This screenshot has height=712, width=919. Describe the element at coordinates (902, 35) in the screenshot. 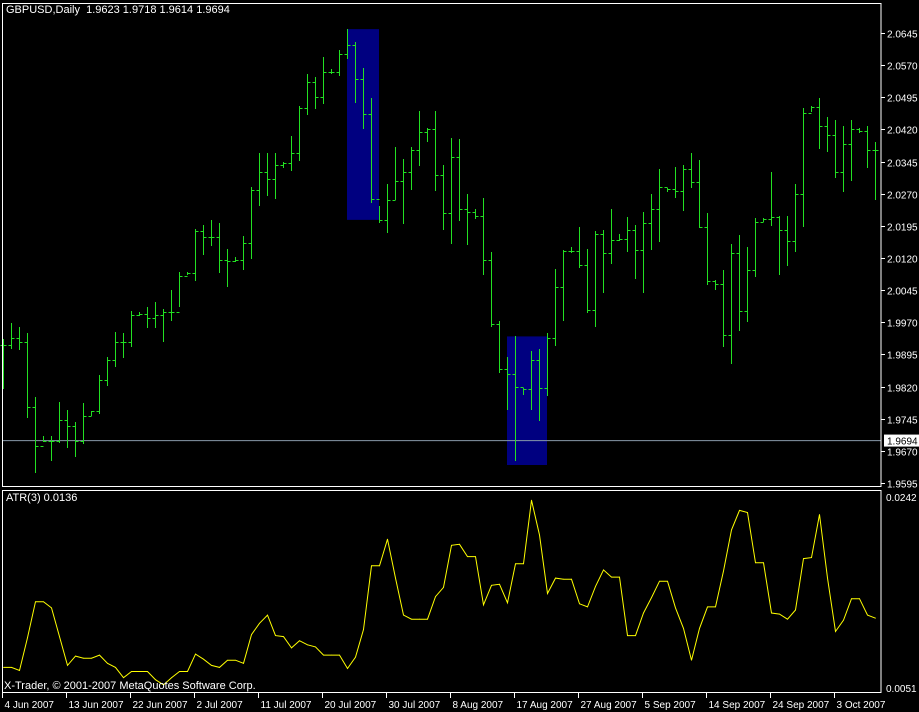

I see `y-tick-label: 2.0645` at that location.